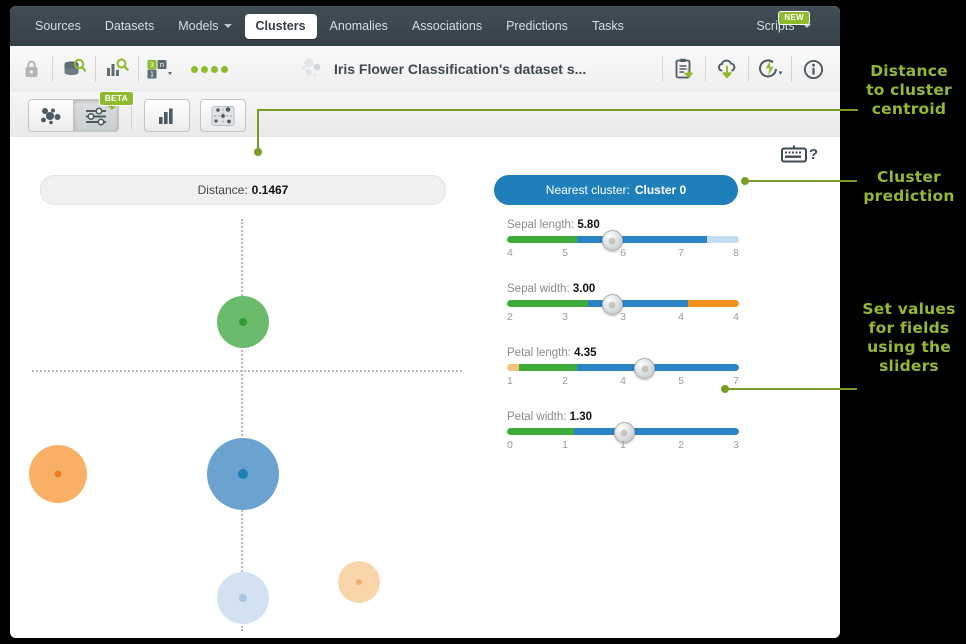  I want to click on view-scatter-matrix-button, so click(223, 115).